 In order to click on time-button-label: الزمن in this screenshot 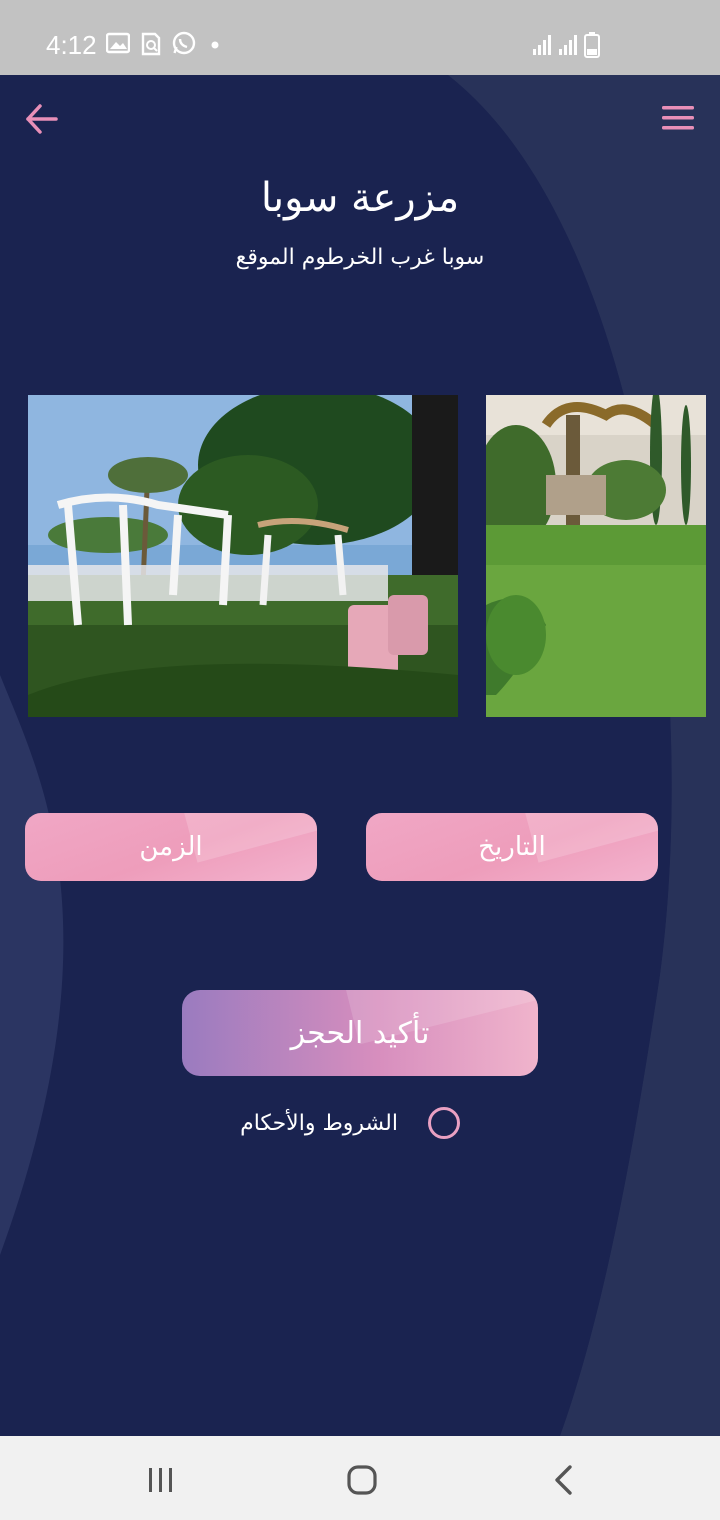, I will do `click(171, 847)`.